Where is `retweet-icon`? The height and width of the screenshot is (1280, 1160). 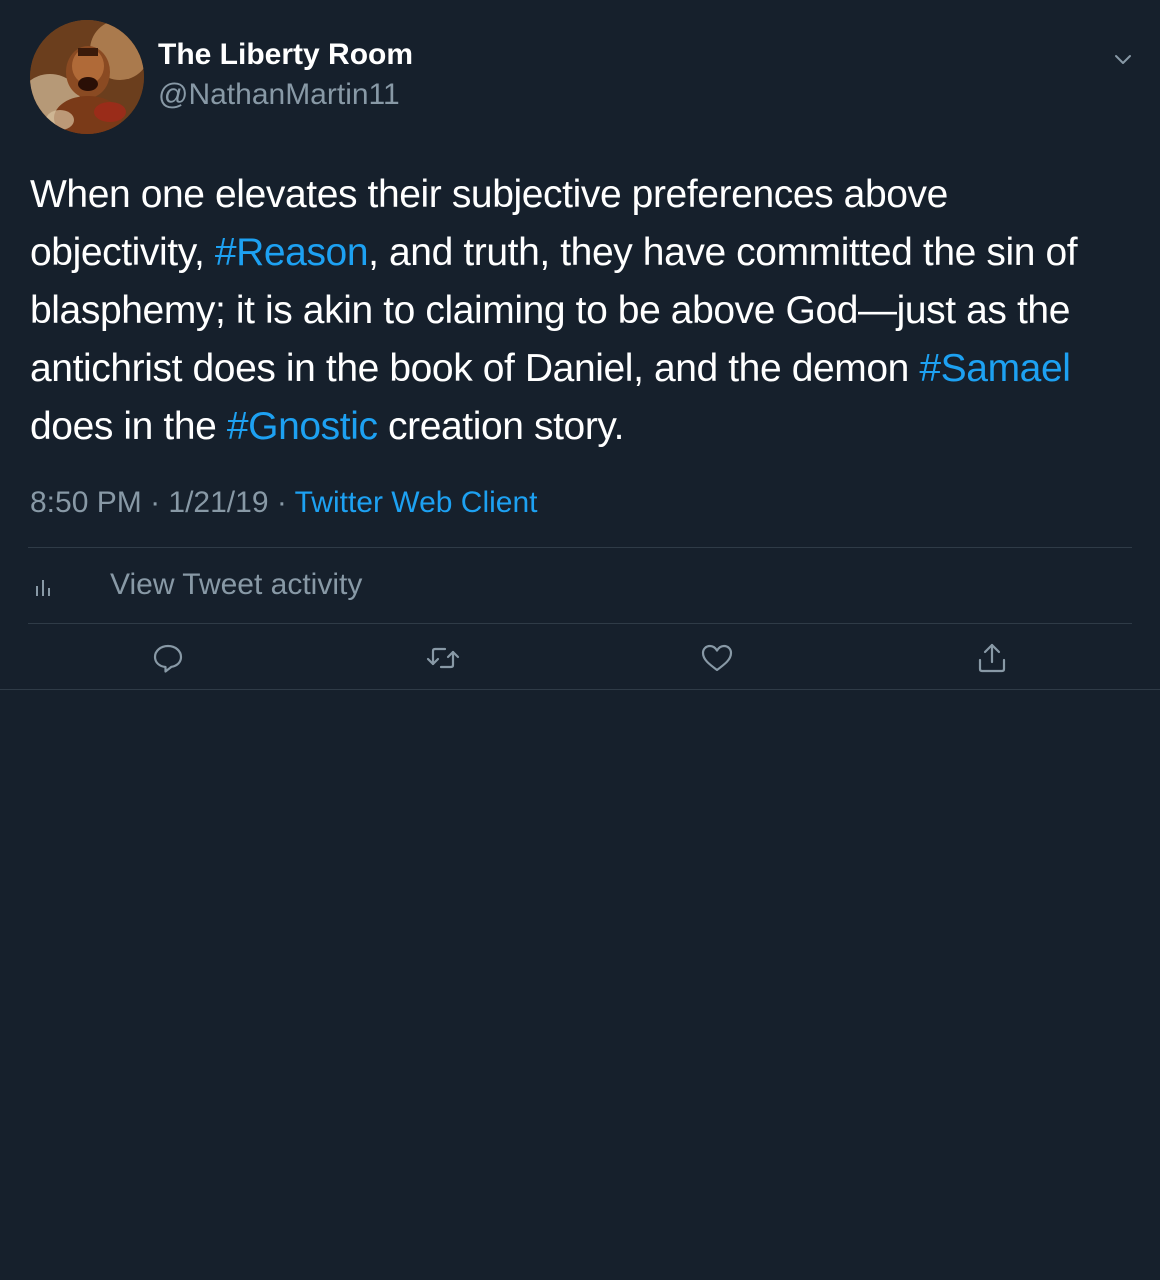 retweet-icon is located at coordinates (443, 658).